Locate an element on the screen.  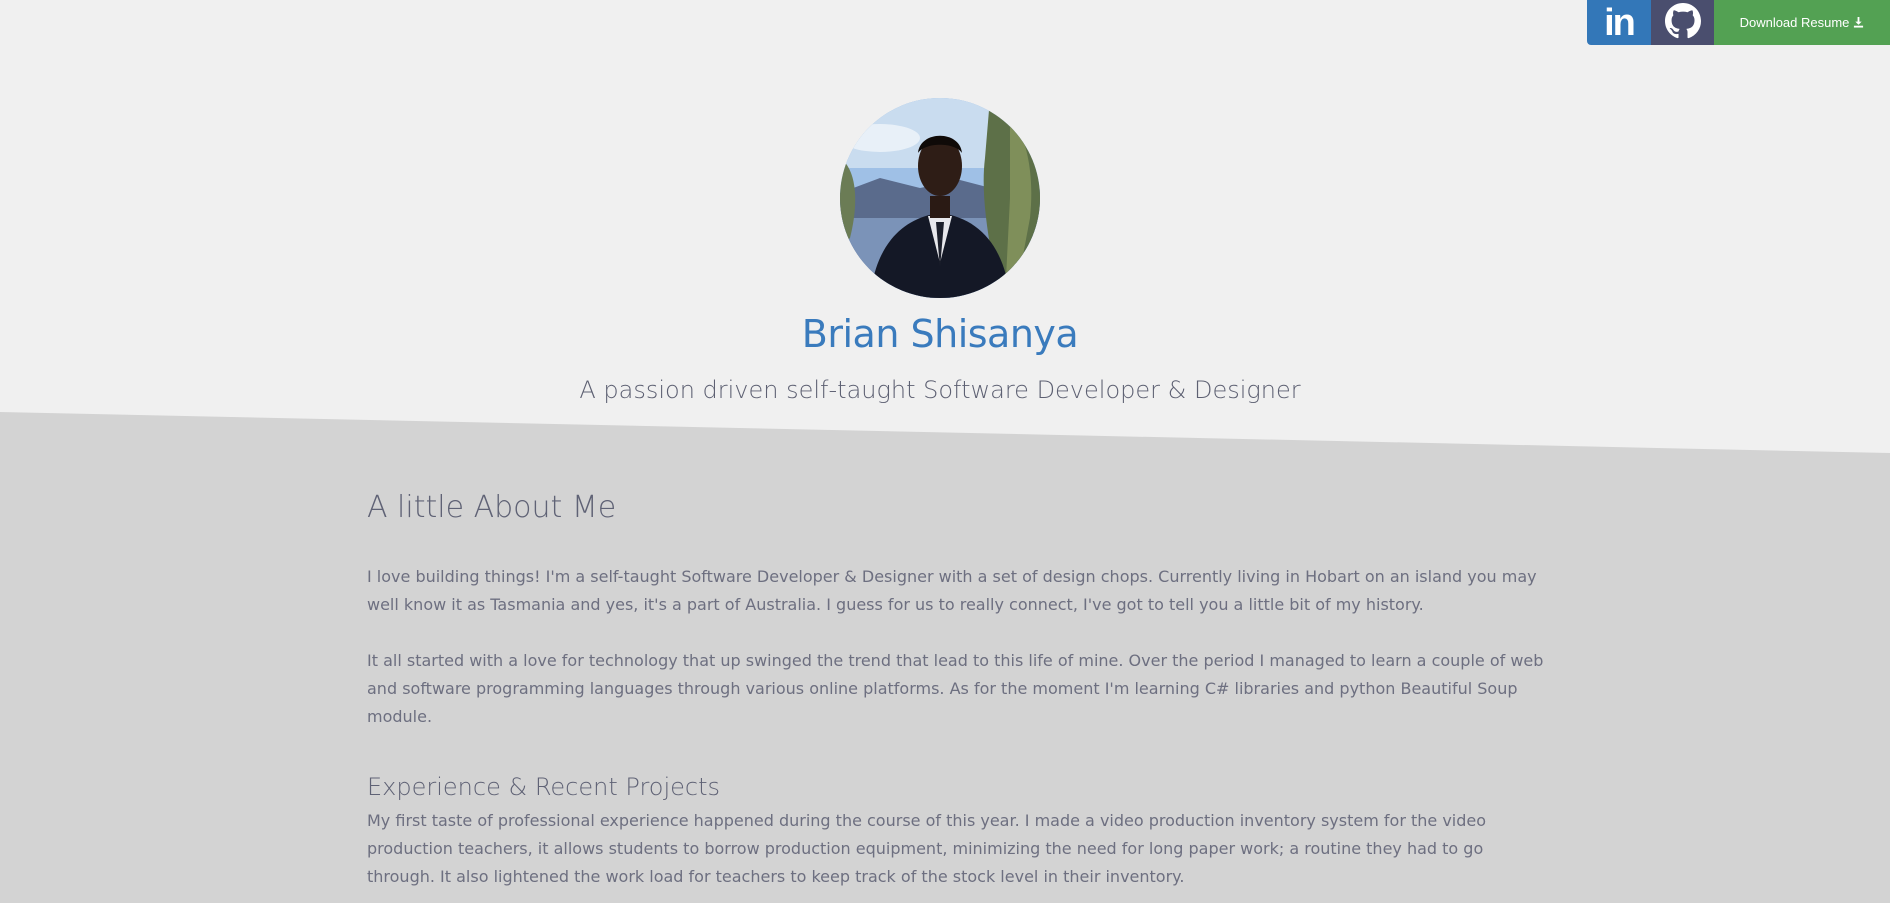
about-title: A little About Me is located at coordinates (492, 507).